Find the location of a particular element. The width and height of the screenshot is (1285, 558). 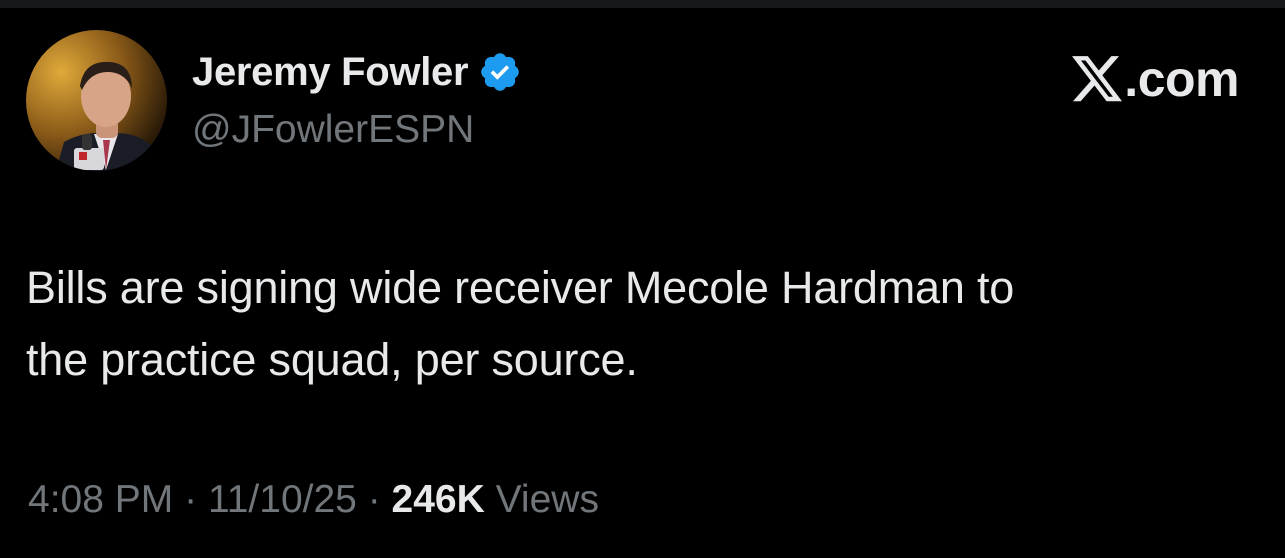

avatar-photo is located at coordinates (96, 100).